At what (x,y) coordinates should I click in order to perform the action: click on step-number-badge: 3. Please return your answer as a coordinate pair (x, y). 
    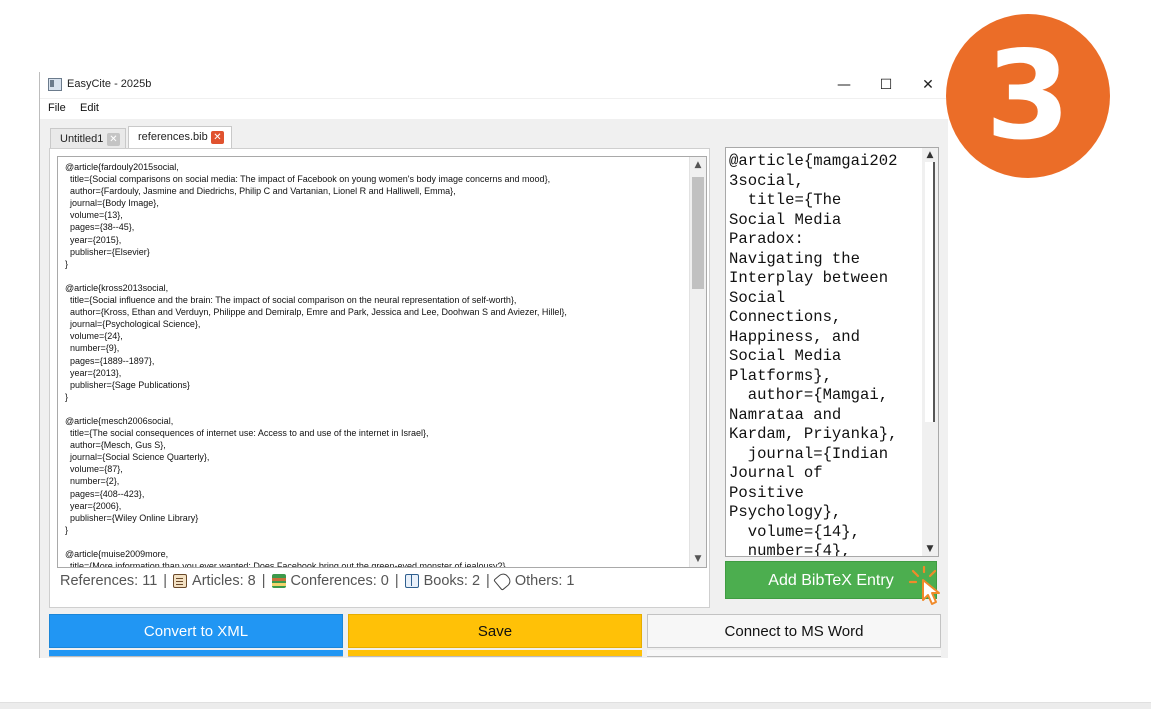
    Looking at the image, I should click on (1028, 96).